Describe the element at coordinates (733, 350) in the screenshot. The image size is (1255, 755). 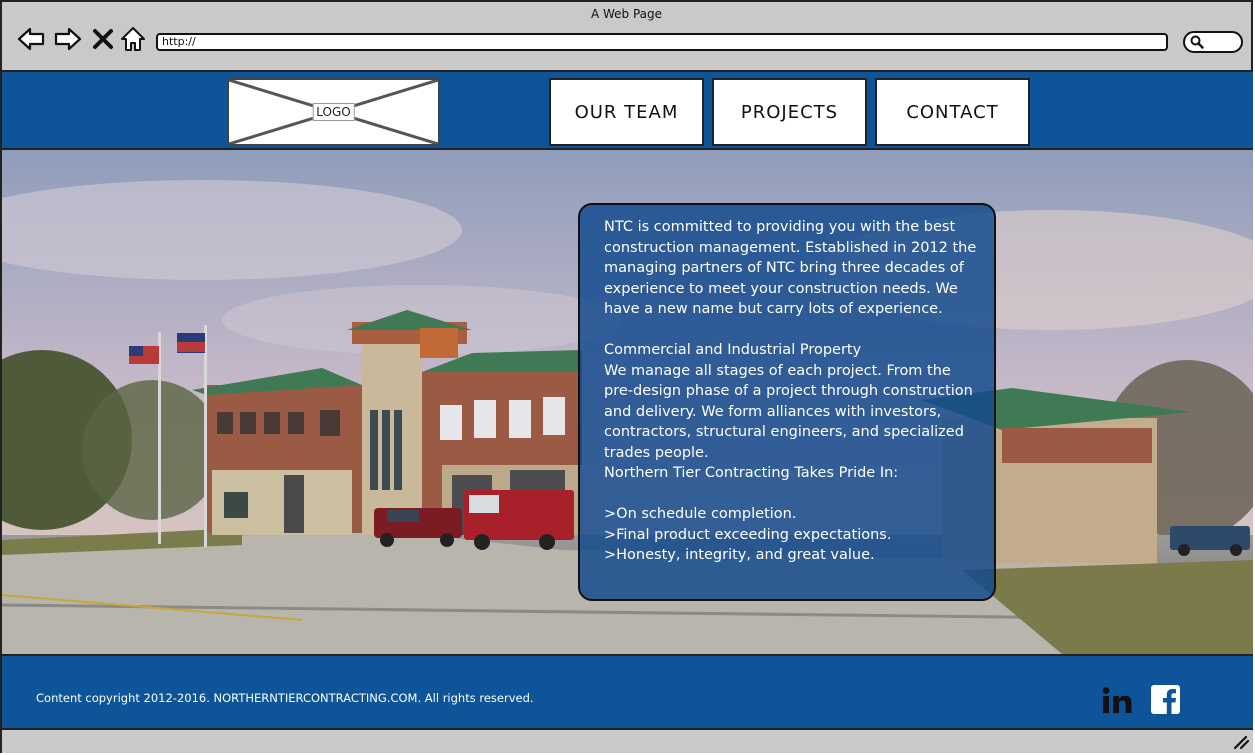
I see `section-title: Commercial and Industrial Property` at that location.